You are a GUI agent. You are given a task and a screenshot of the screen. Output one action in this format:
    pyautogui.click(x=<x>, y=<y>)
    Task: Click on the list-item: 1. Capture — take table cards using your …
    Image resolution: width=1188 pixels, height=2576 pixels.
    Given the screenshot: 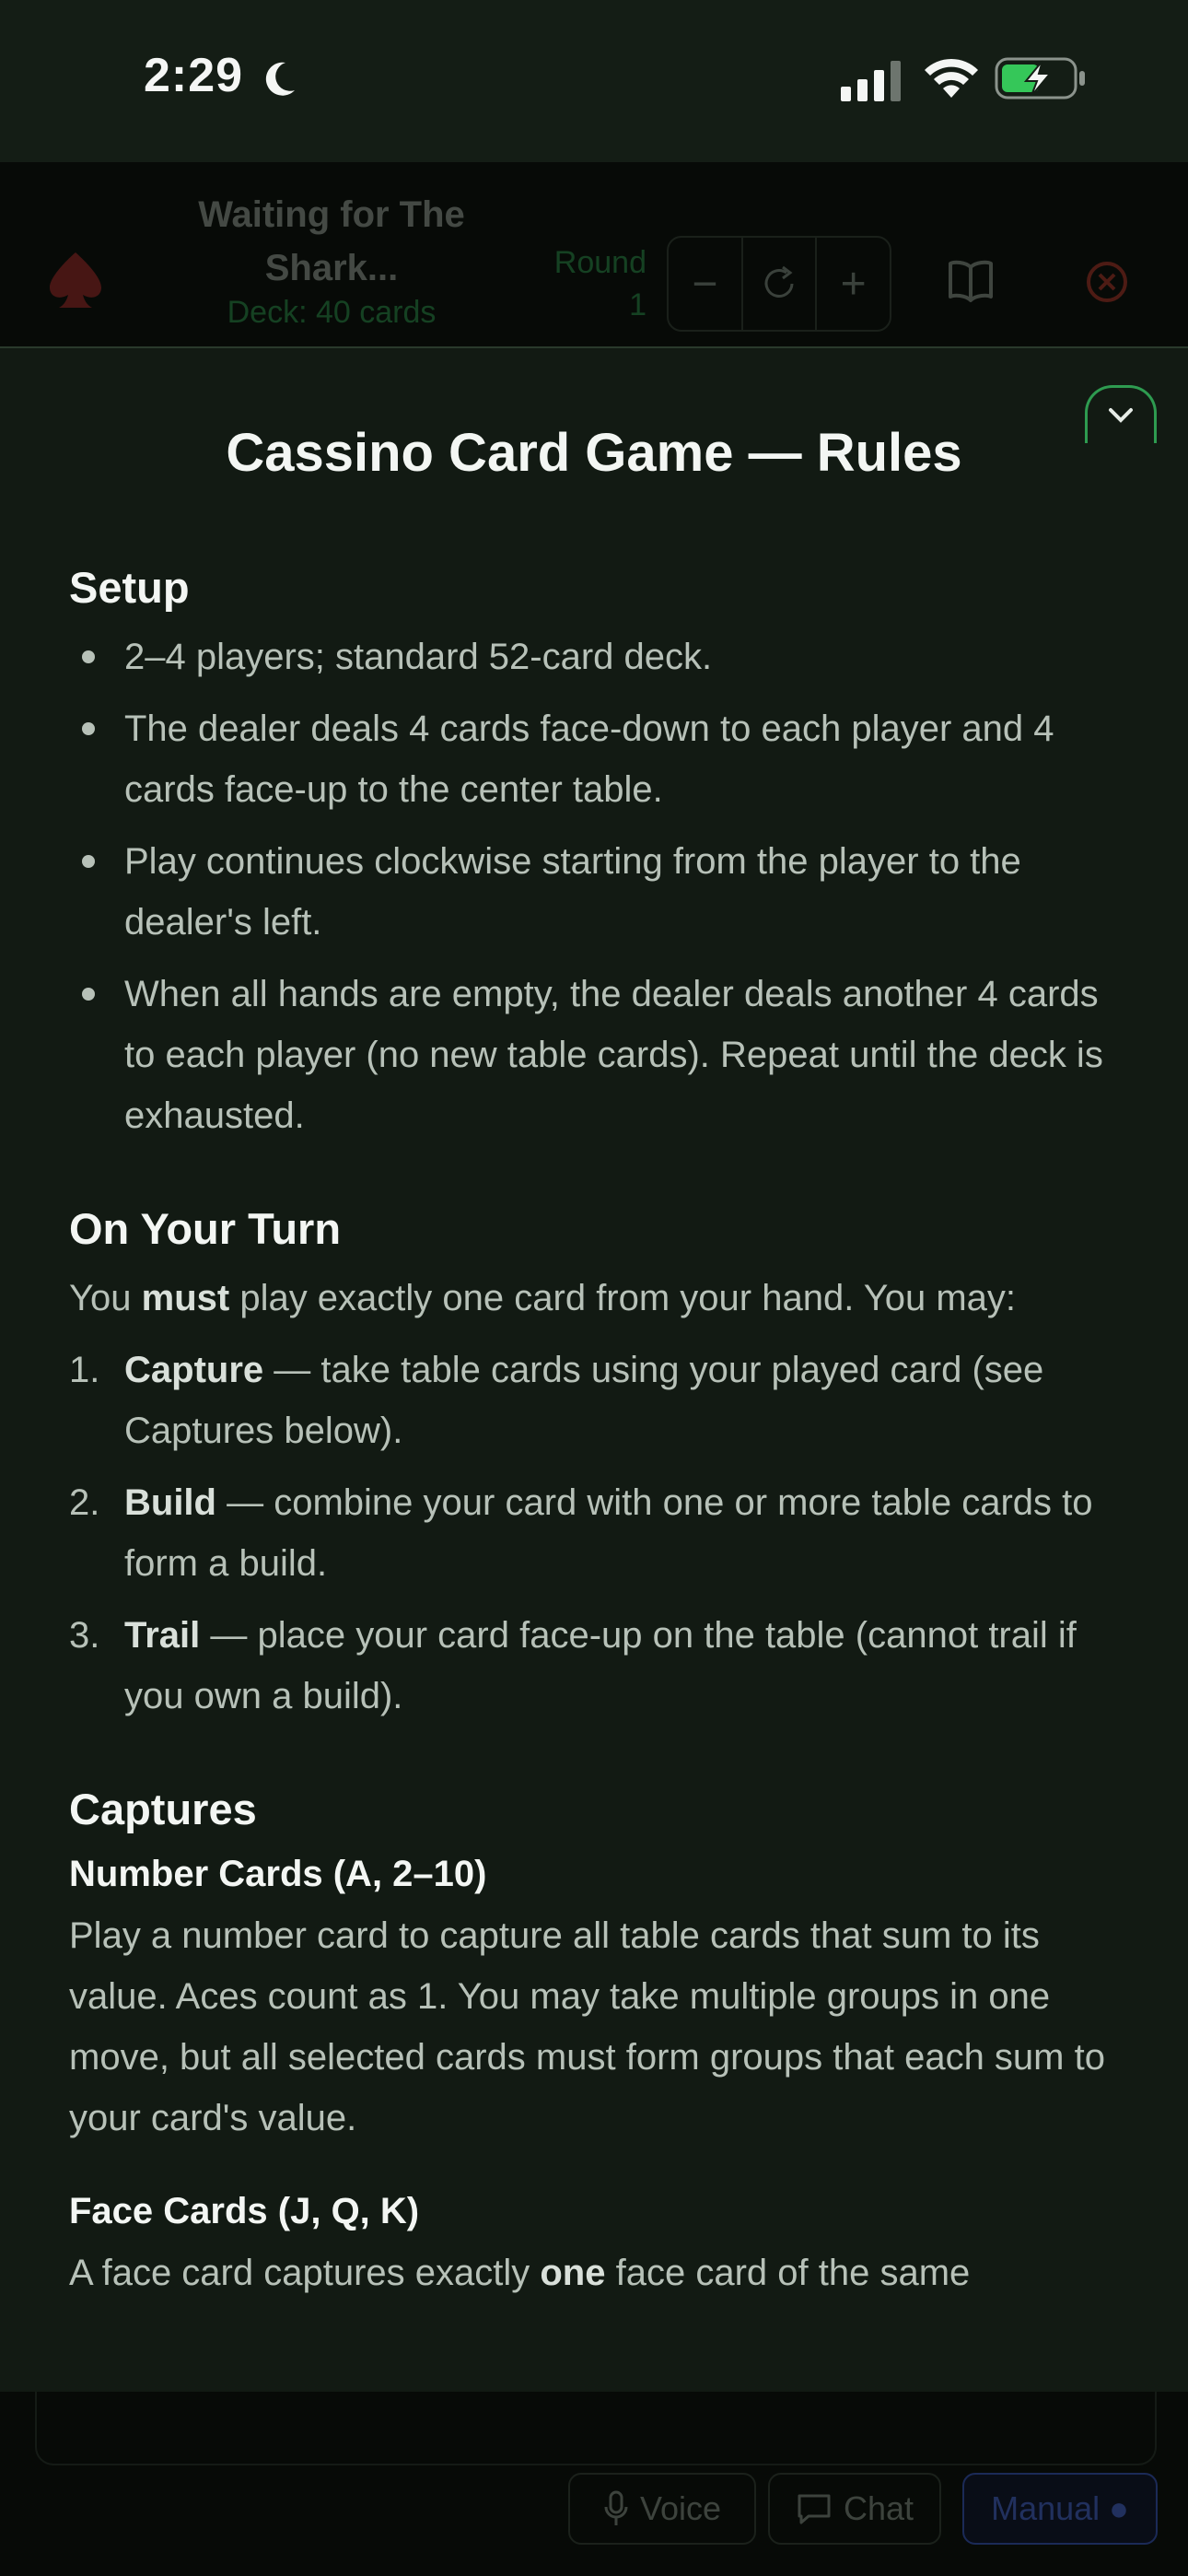 What is the action you would take?
    pyautogui.click(x=556, y=1400)
    